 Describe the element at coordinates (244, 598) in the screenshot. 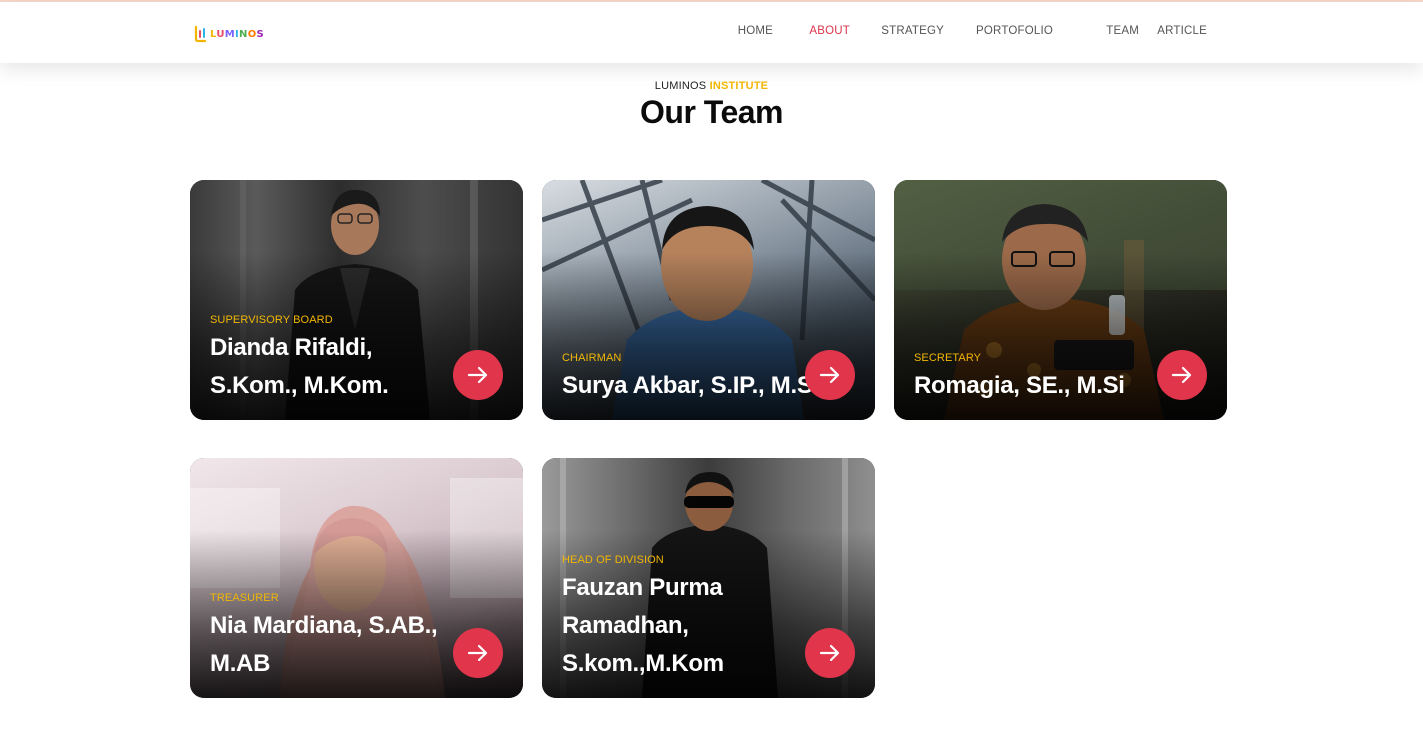

I see `member-role: TREASURER` at that location.